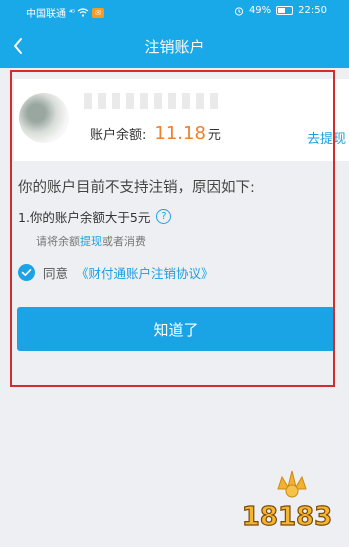  What do you see at coordinates (145, 272) in the screenshot?
I see `agreement-link: 《财付通账户注销协议》` at bounding box center [145, 272].